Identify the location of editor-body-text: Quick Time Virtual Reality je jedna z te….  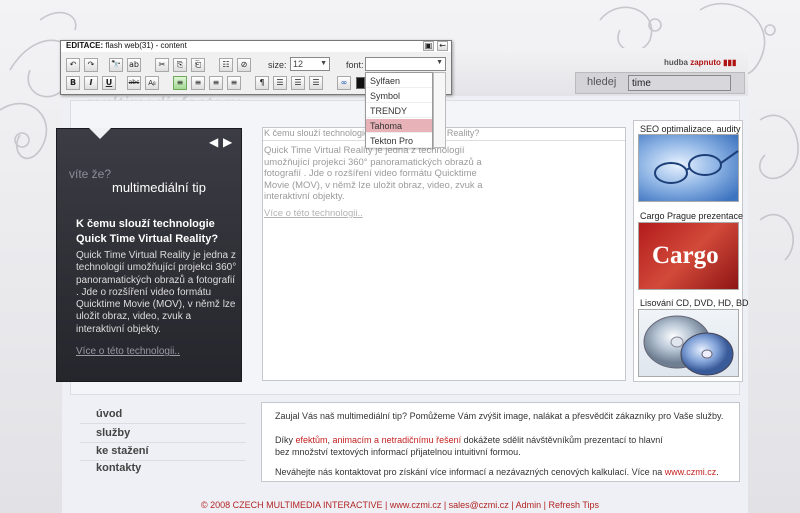
(377, 174).